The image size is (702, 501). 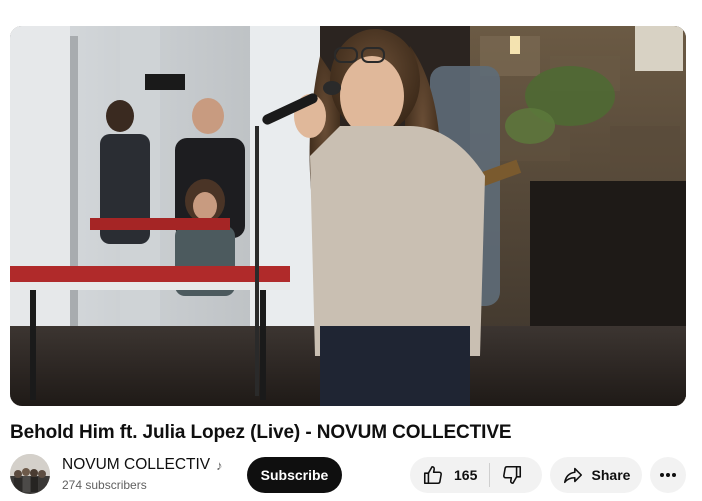 I want to click on music-note-icon: ♪, so click(x=219, y=465).